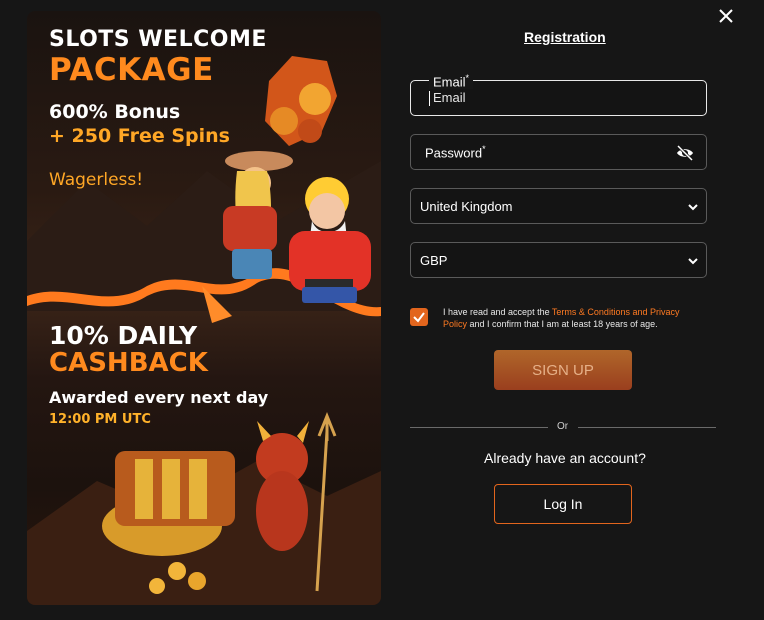 The height and width of the screenshot is (620, 764). What do you see at coordinates (558, 260) in the screenshot?
I see `currency-select: GBP` at bounding box center [558, 260].